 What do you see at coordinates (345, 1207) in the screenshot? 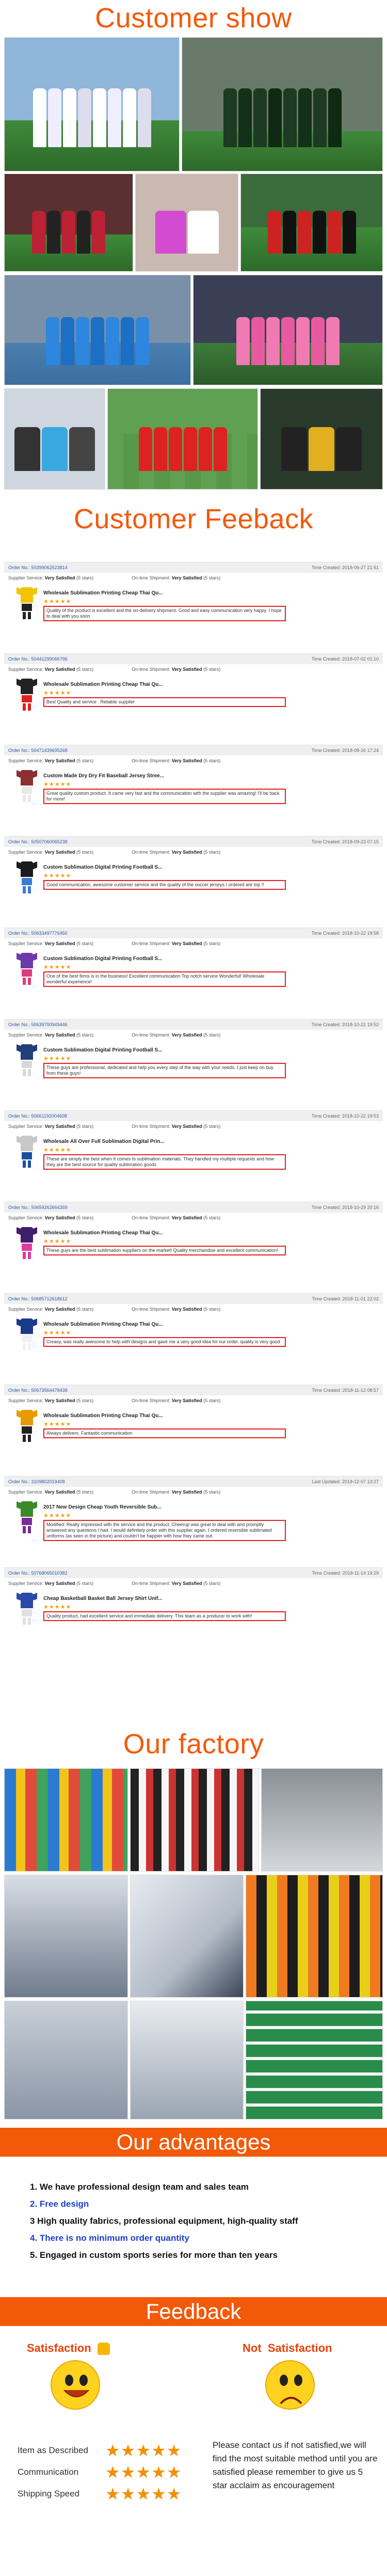
I see `order-time: Time Created: 2018-10-29 20:16` at bounding box center [345, 1207].